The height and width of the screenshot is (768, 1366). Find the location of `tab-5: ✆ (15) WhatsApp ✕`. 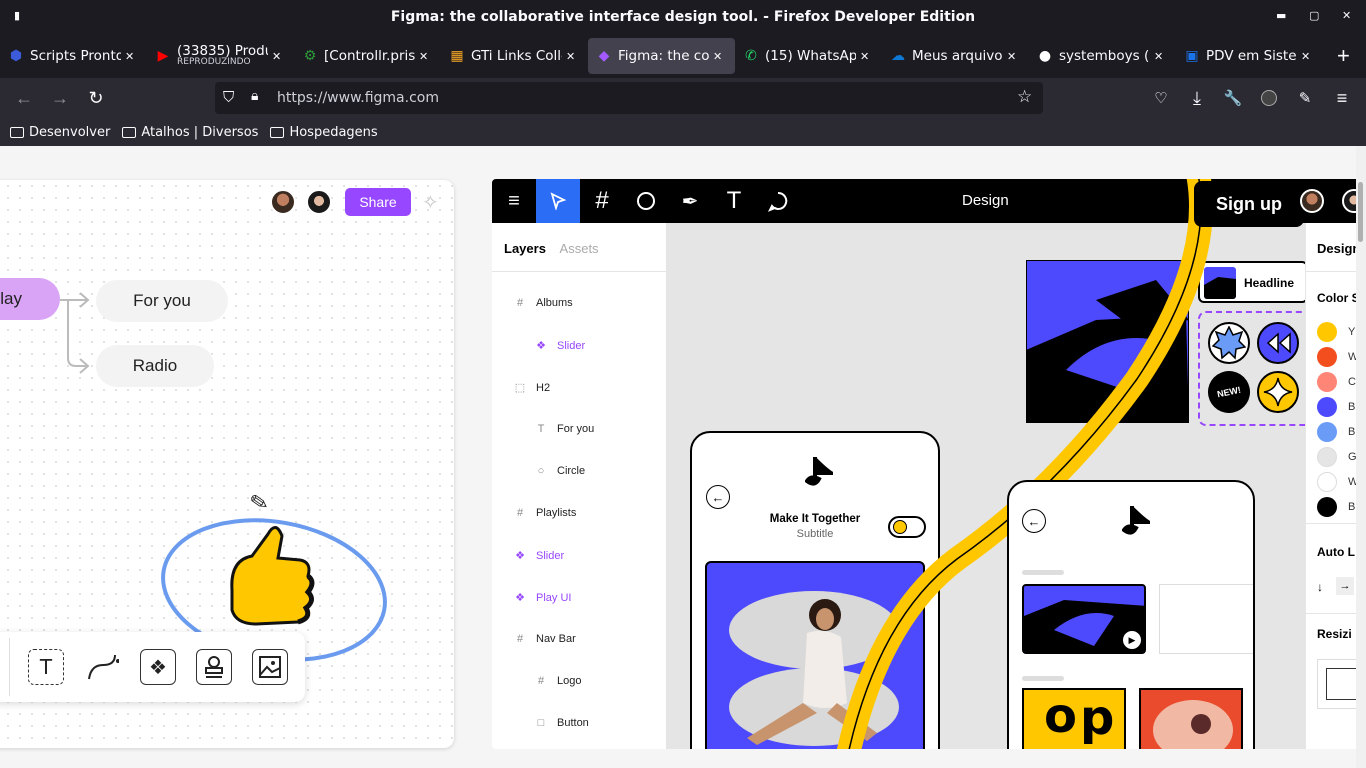

tab-5: ✆ (15) WhatsApp ✕ is located at coordinates (808, 56).